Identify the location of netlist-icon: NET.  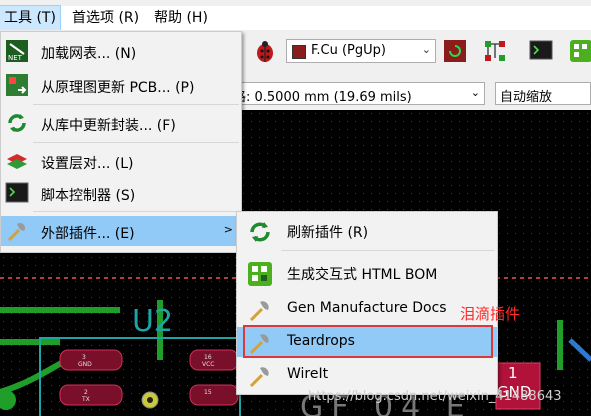
(17, 51).